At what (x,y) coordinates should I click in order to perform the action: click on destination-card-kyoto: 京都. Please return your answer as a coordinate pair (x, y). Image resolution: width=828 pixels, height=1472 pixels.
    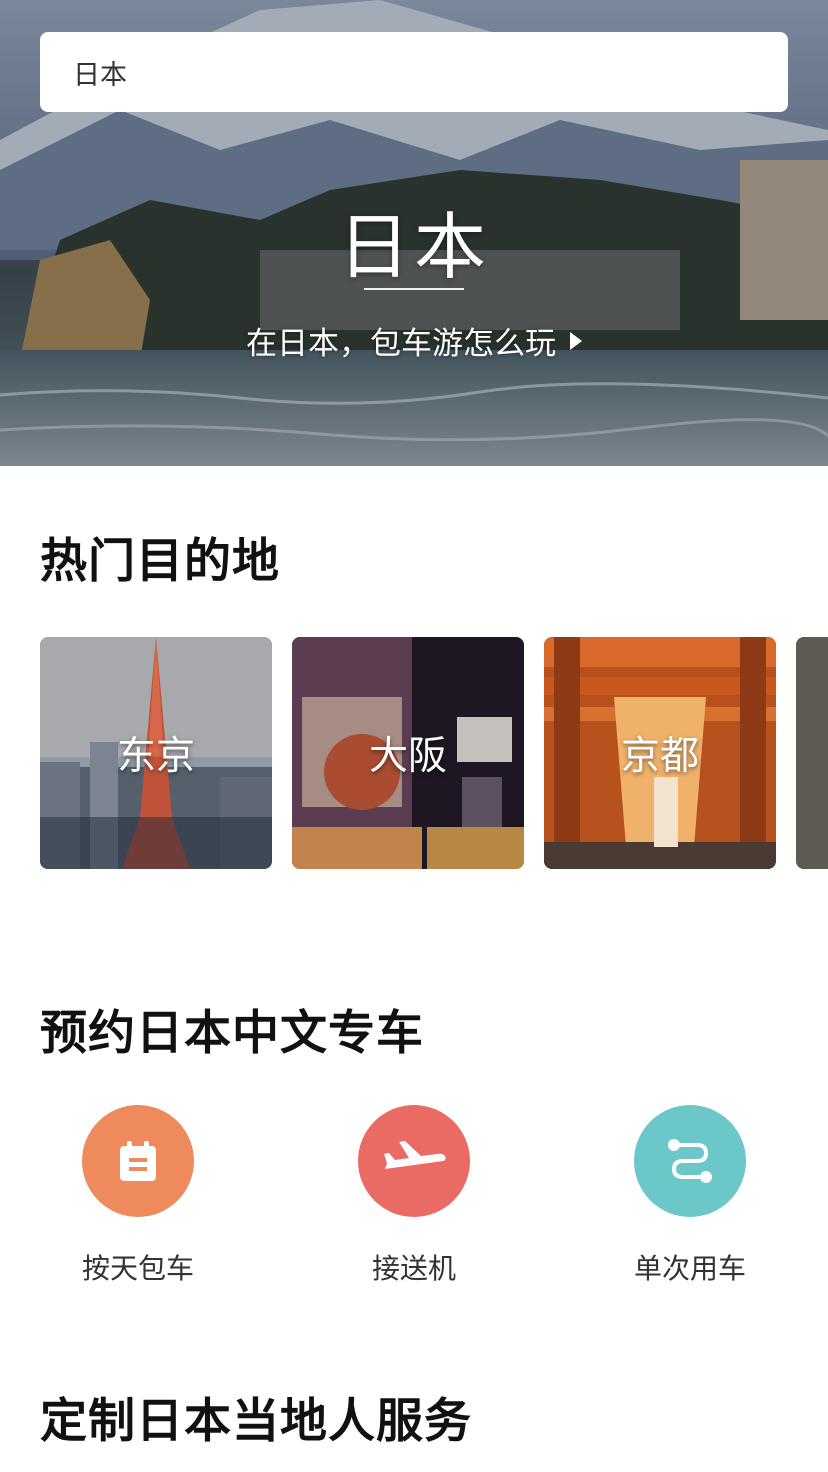
    Looking at the image, I should click on (660, 753).